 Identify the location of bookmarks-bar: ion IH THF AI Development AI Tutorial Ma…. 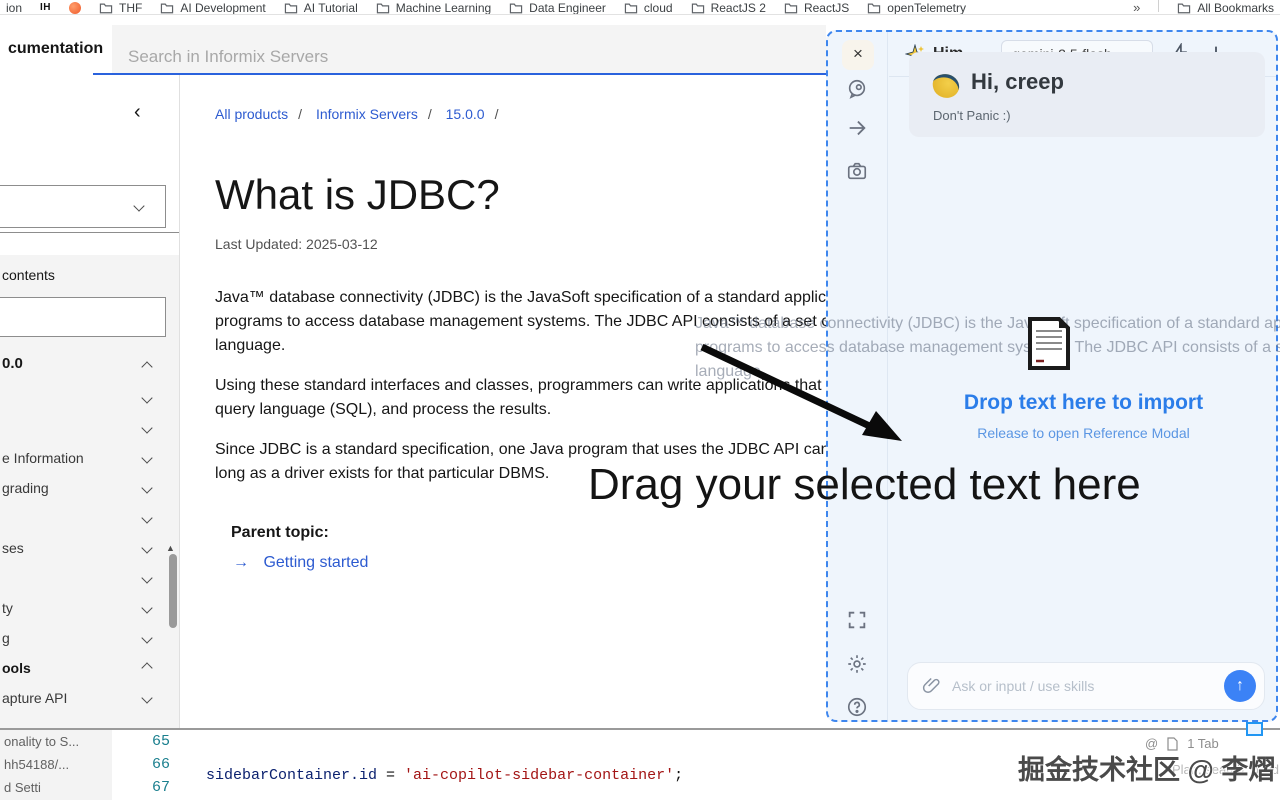
(640, 7).